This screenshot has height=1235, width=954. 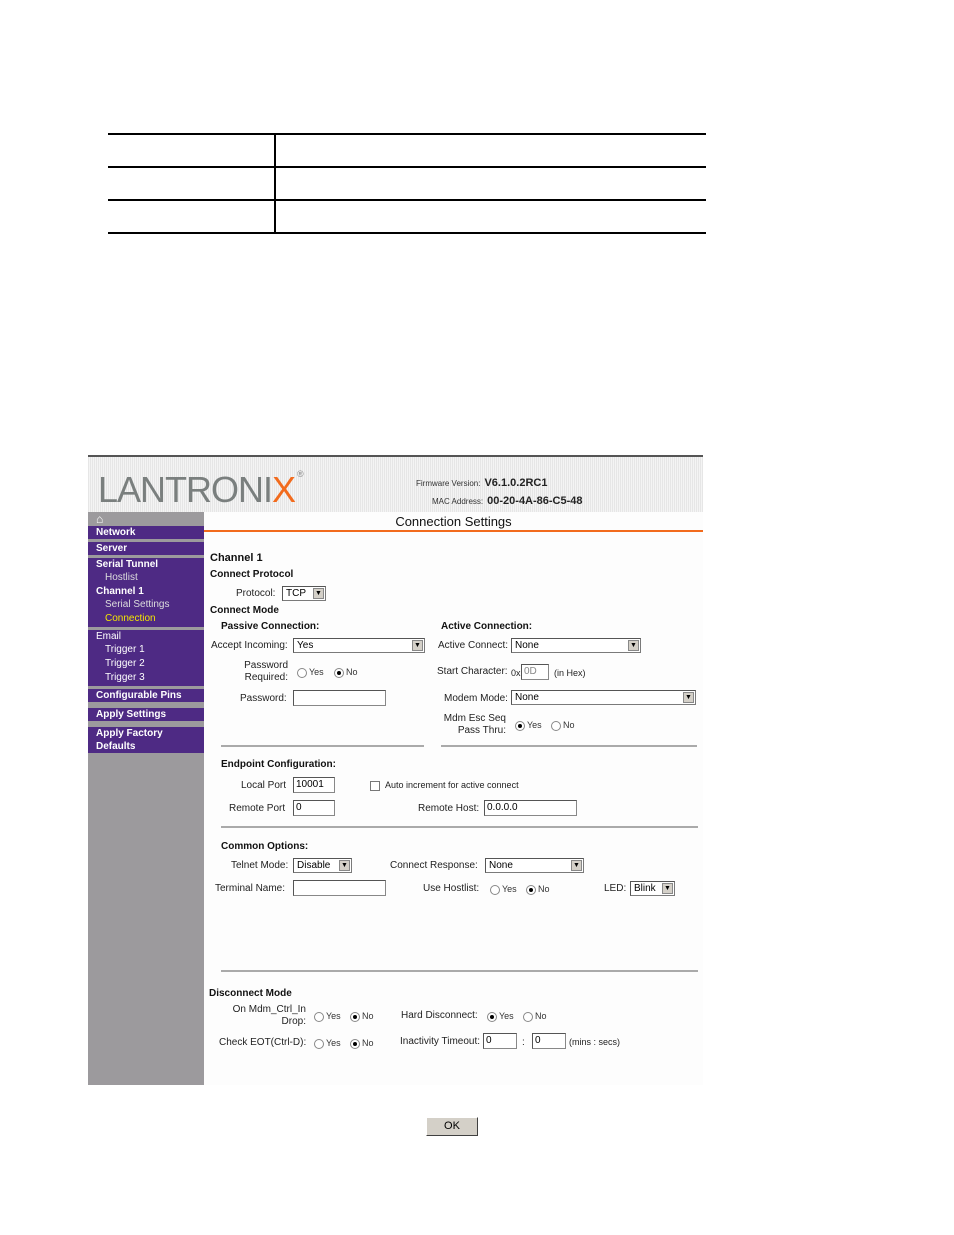 I want to click on password-required-label-line2: Required:, so click(x=266, y=677).